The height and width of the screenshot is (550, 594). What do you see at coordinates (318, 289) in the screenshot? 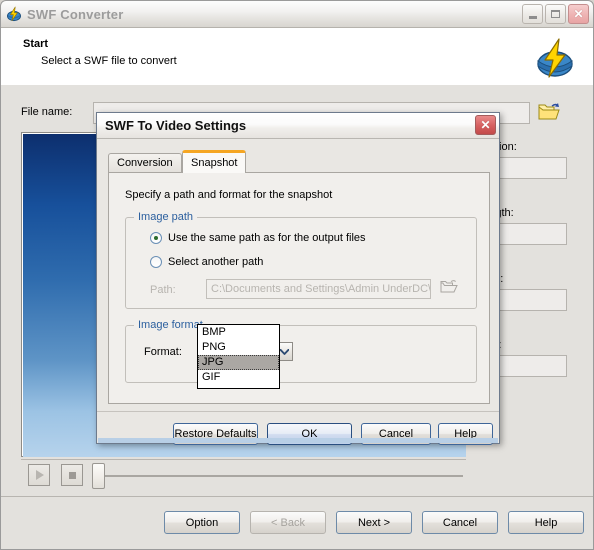
I see `path-input: C:\Documents and Settings\Admin UnderDC\` at bounding box center [318, 289].